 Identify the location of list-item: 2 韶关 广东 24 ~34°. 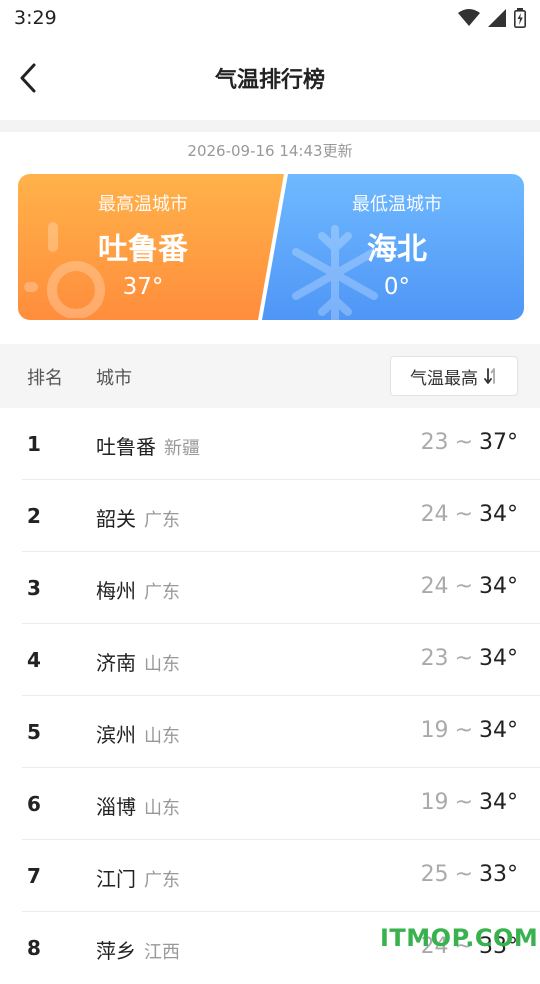
(270, 516).